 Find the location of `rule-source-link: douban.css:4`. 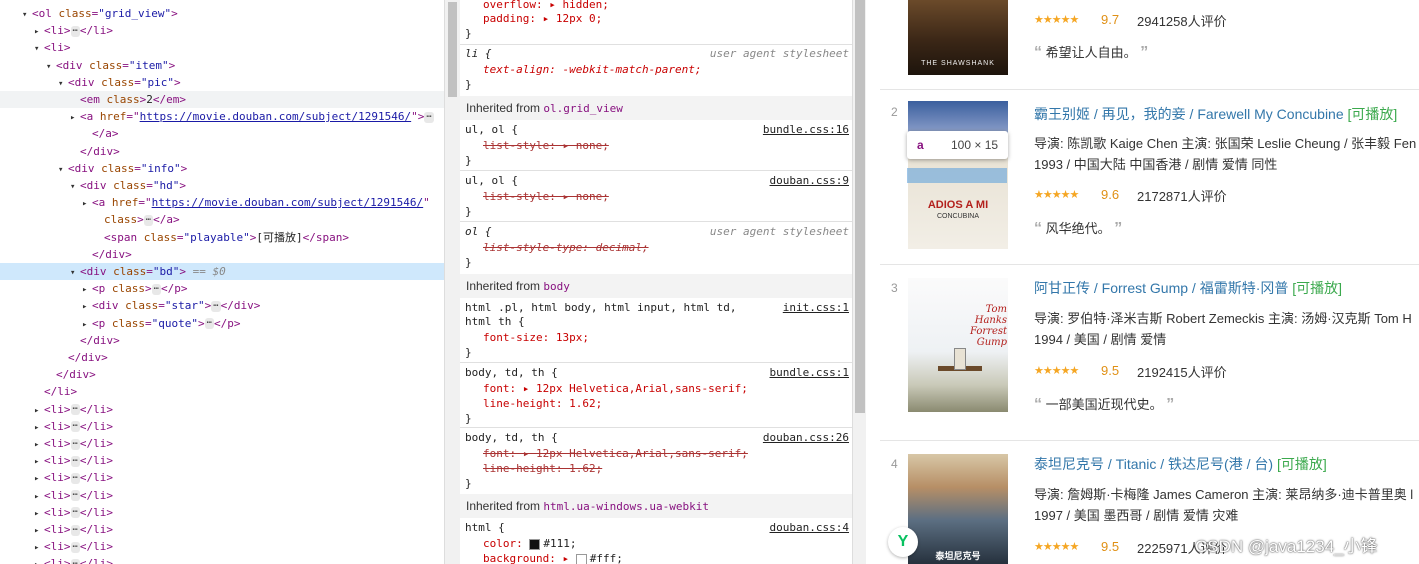

rule-source-link: douban.css:4 is located at coordinates (809, 528).